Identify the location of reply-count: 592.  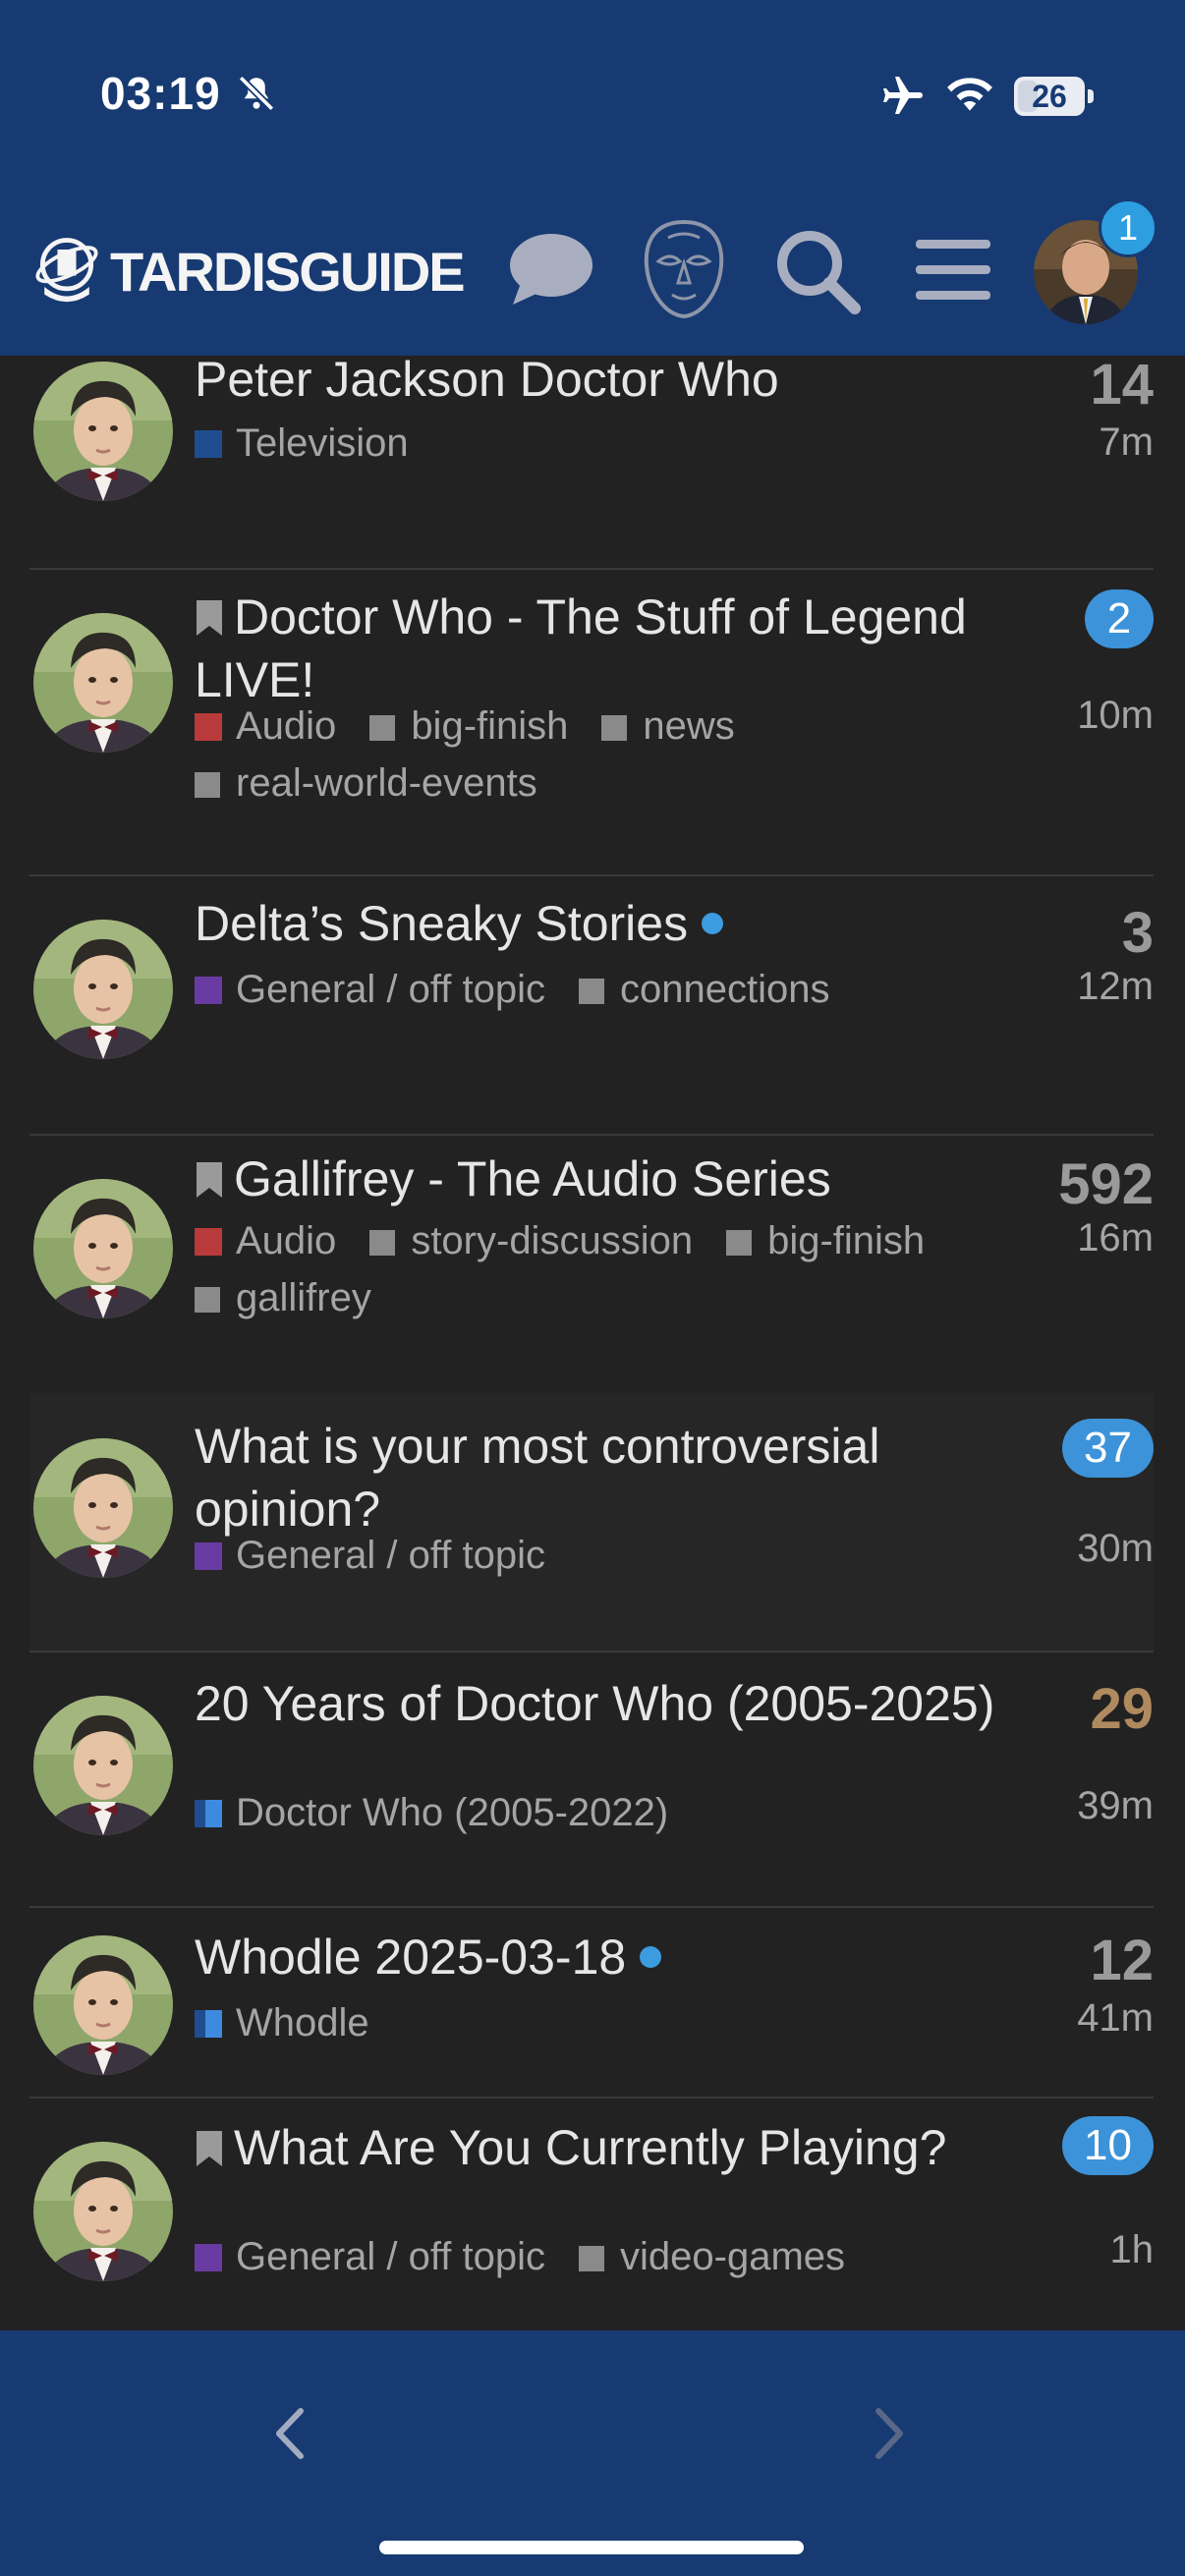
(1106, 1184).